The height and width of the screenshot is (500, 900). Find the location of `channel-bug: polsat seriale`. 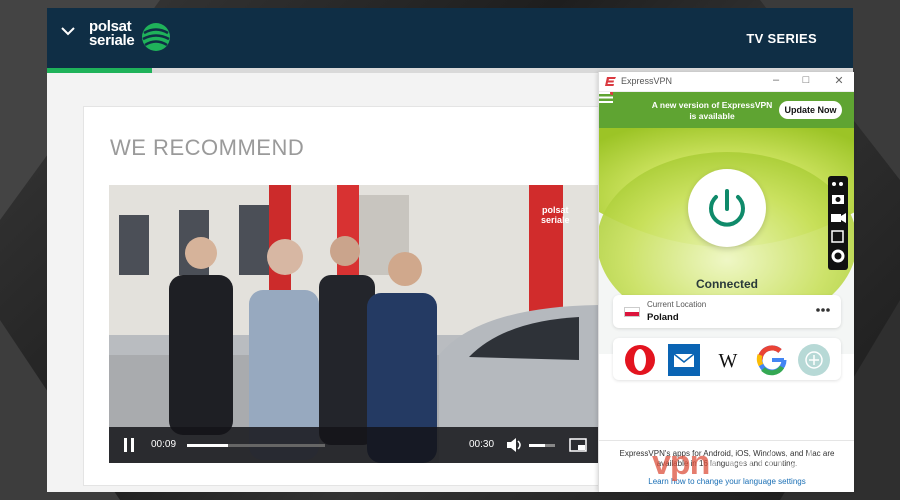

channel-bug: polsat seriale is located at coordinates (555, 215).